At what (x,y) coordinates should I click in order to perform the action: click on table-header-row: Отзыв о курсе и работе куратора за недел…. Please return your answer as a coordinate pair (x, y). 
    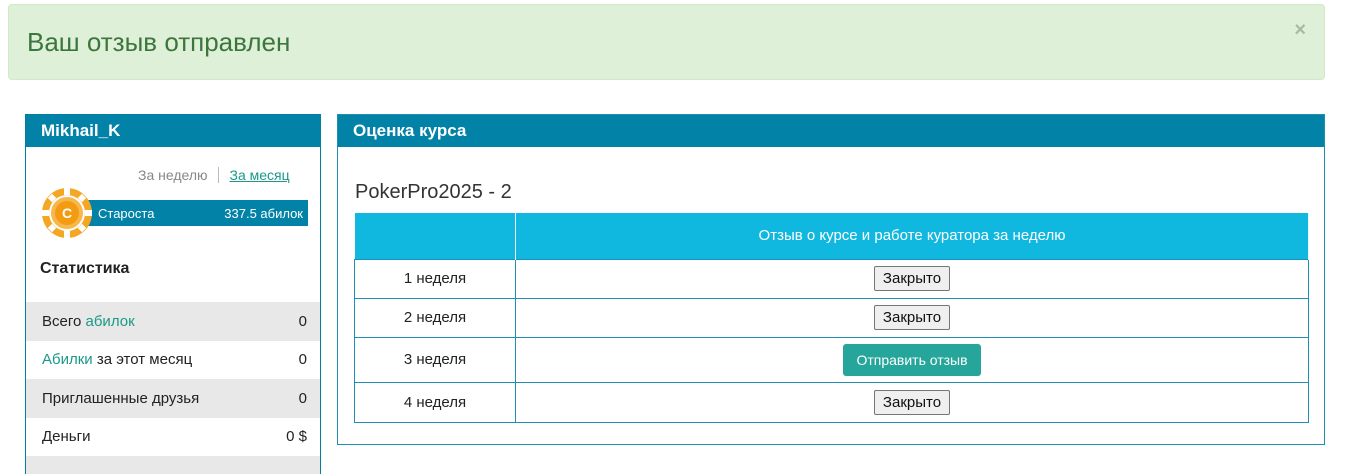
    Looking at the image, I should click on (831, 236).